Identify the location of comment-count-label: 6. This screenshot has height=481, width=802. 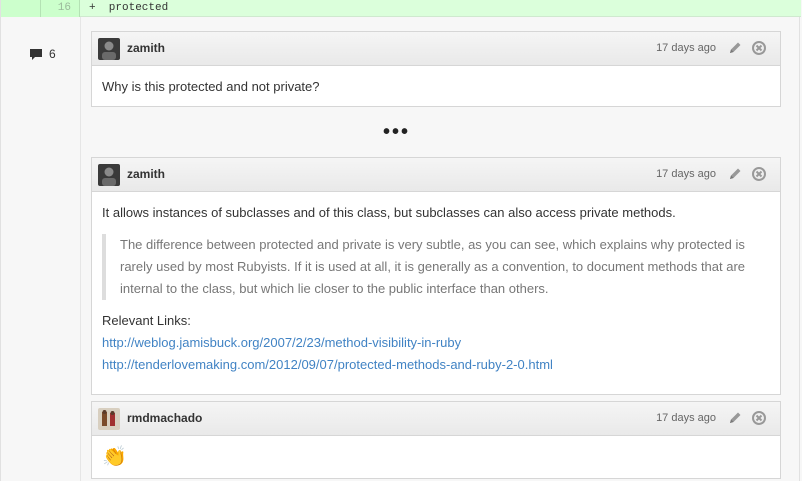
(52, 54).